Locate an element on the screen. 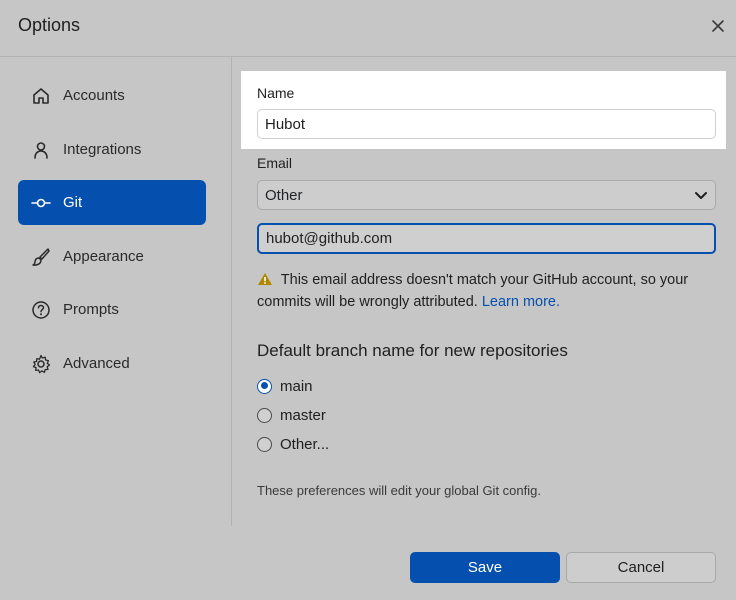  sidebar-item-appearance: Appearance is located at coordinates (112, 256).